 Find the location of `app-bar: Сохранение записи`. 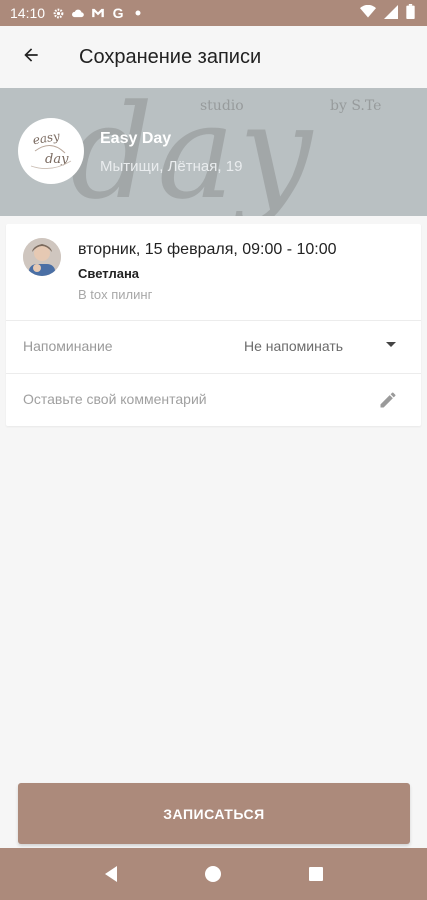

app-bar: Сохранение записи is located at coordinates (213, 57).